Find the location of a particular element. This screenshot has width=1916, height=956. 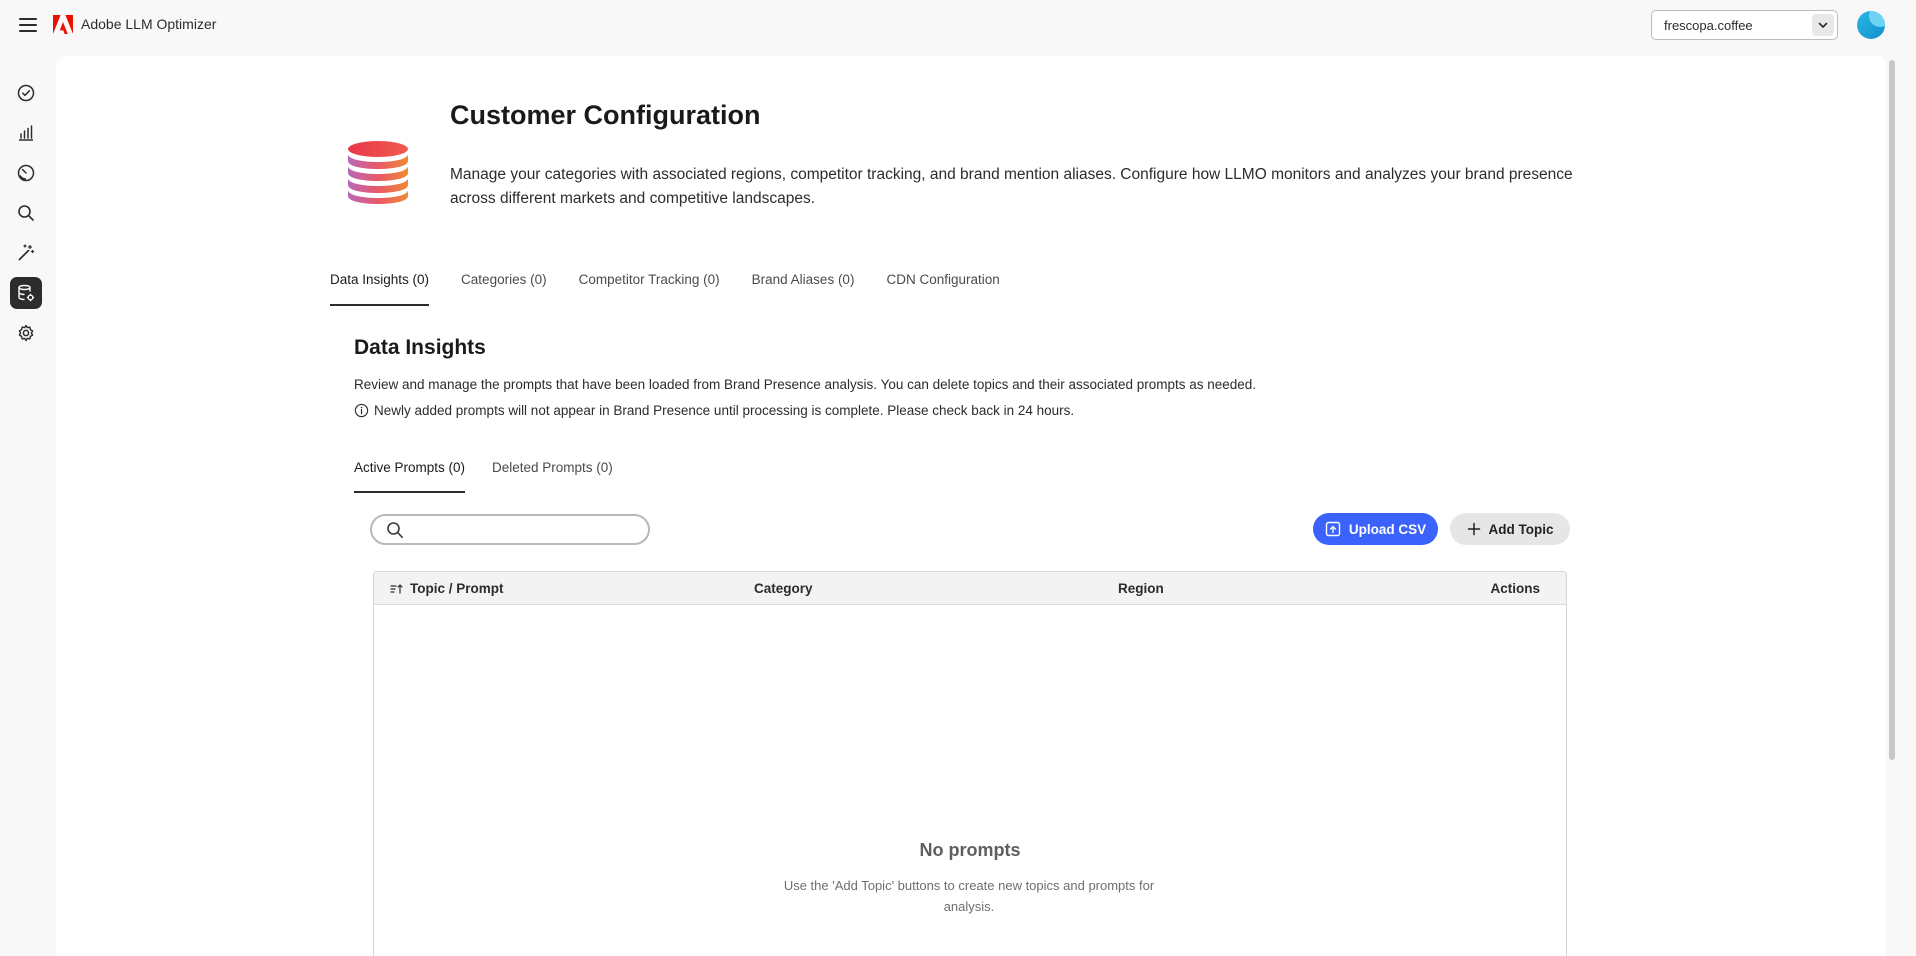

top-bar: Adobe LLM Optimizer frescopa.coffee is located at coordinates (958, 25).